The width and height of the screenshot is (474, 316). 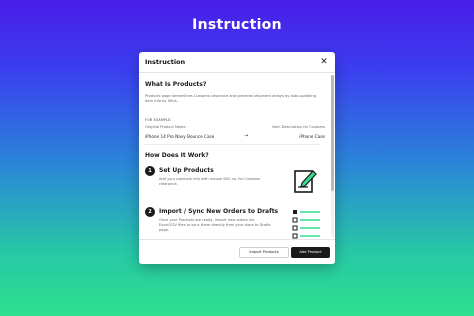 I want to click on step-1-title: Set Up Products, so click(x=186, y=170).